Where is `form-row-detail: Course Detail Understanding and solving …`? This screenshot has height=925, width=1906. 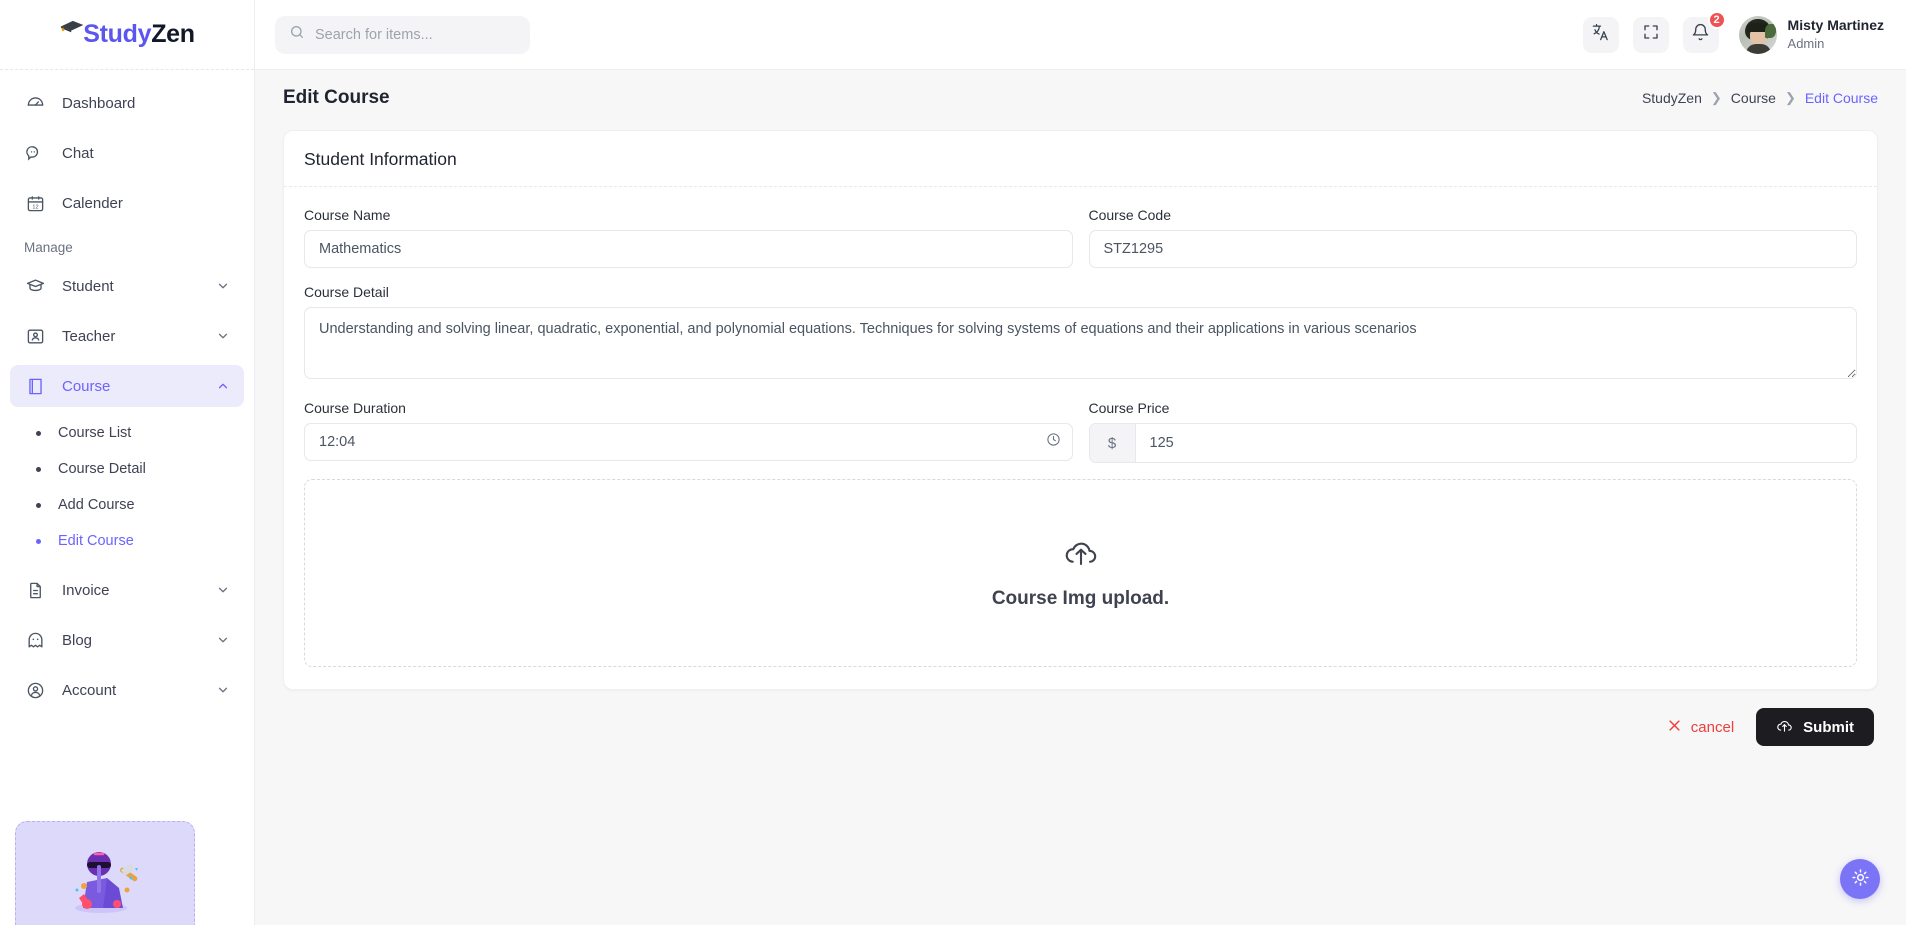
form-row-detail: Course Detail Understanding and solving … is located at coordinates (1080, 334).